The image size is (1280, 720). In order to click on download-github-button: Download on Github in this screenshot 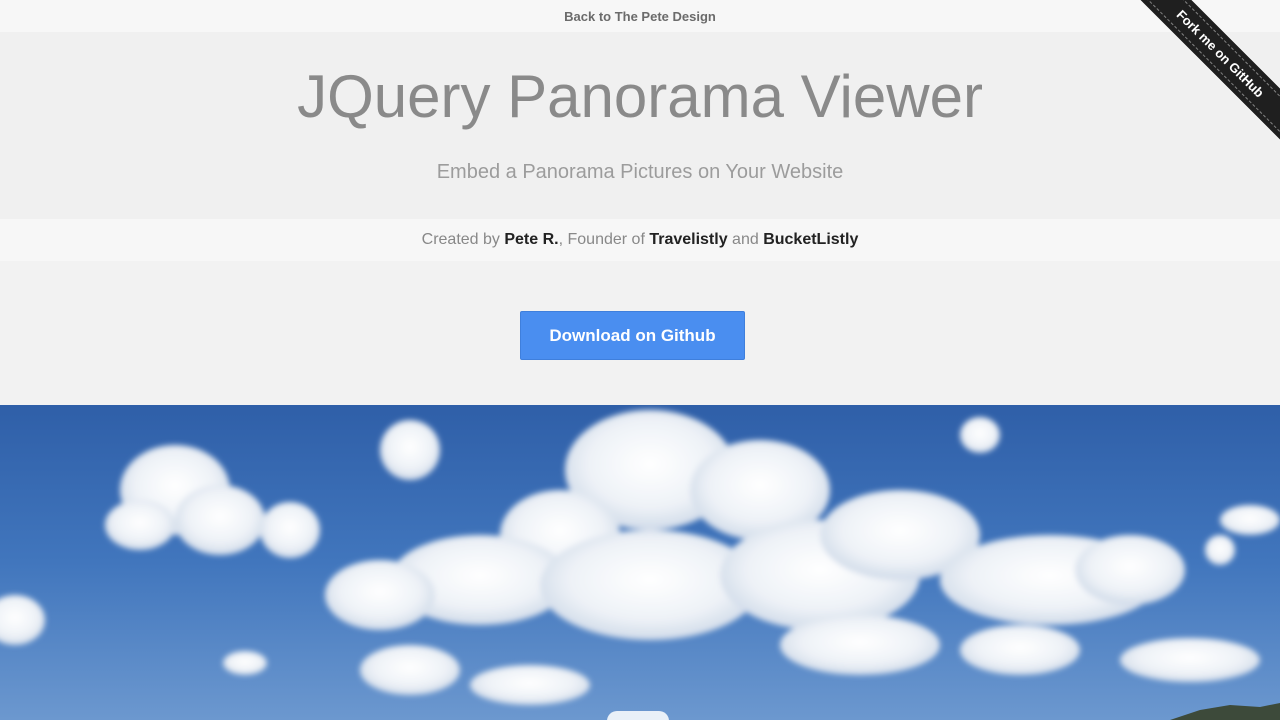, I will do `click(632, 335)`.